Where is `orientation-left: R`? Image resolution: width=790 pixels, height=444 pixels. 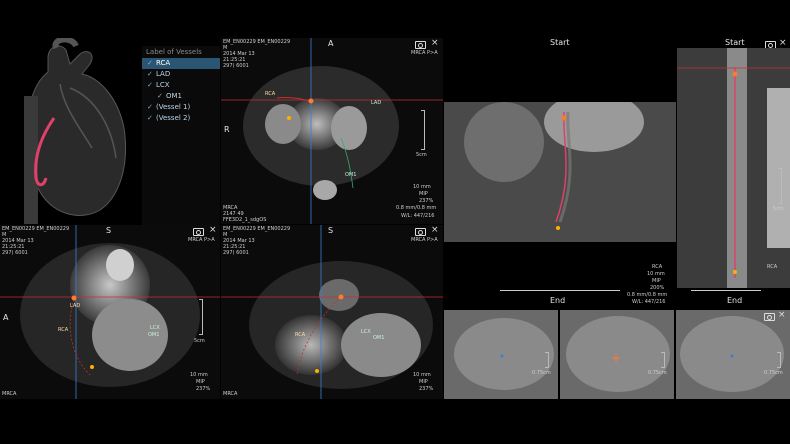 orientation-left: R is located at coordinates (227, 129).